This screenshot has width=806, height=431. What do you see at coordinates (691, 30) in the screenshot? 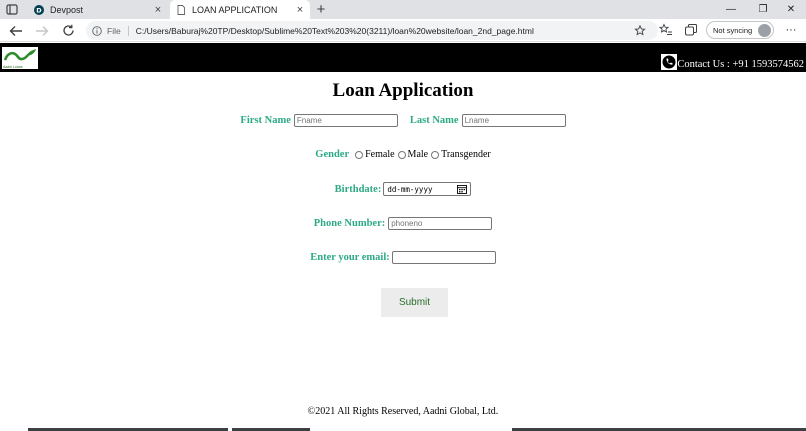
I see `collections-icon` at bounding box center [691, 30].